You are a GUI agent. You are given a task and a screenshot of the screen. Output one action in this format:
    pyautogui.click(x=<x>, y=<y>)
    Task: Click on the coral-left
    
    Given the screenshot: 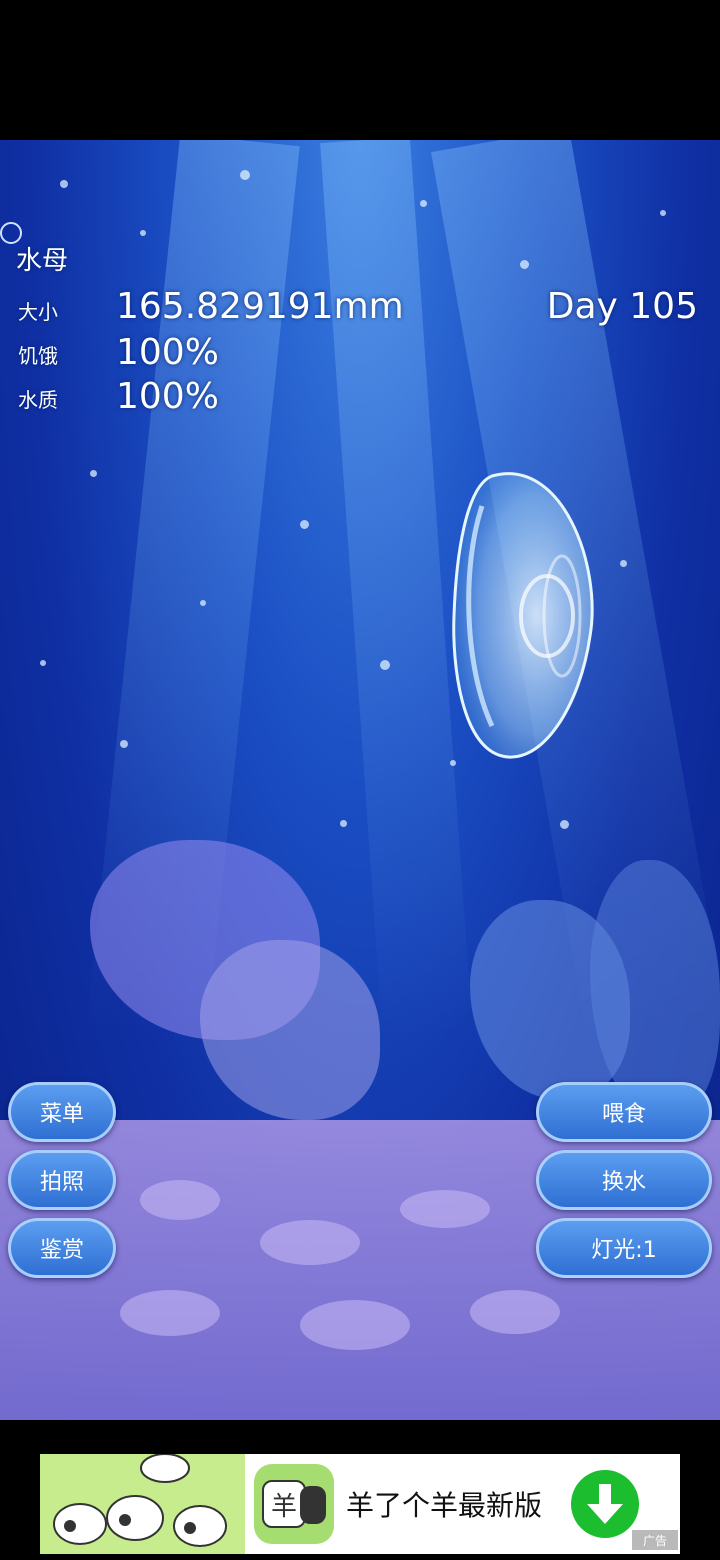 What is the action you would take?
    pyautogui.click(x=290, y=1030)
    